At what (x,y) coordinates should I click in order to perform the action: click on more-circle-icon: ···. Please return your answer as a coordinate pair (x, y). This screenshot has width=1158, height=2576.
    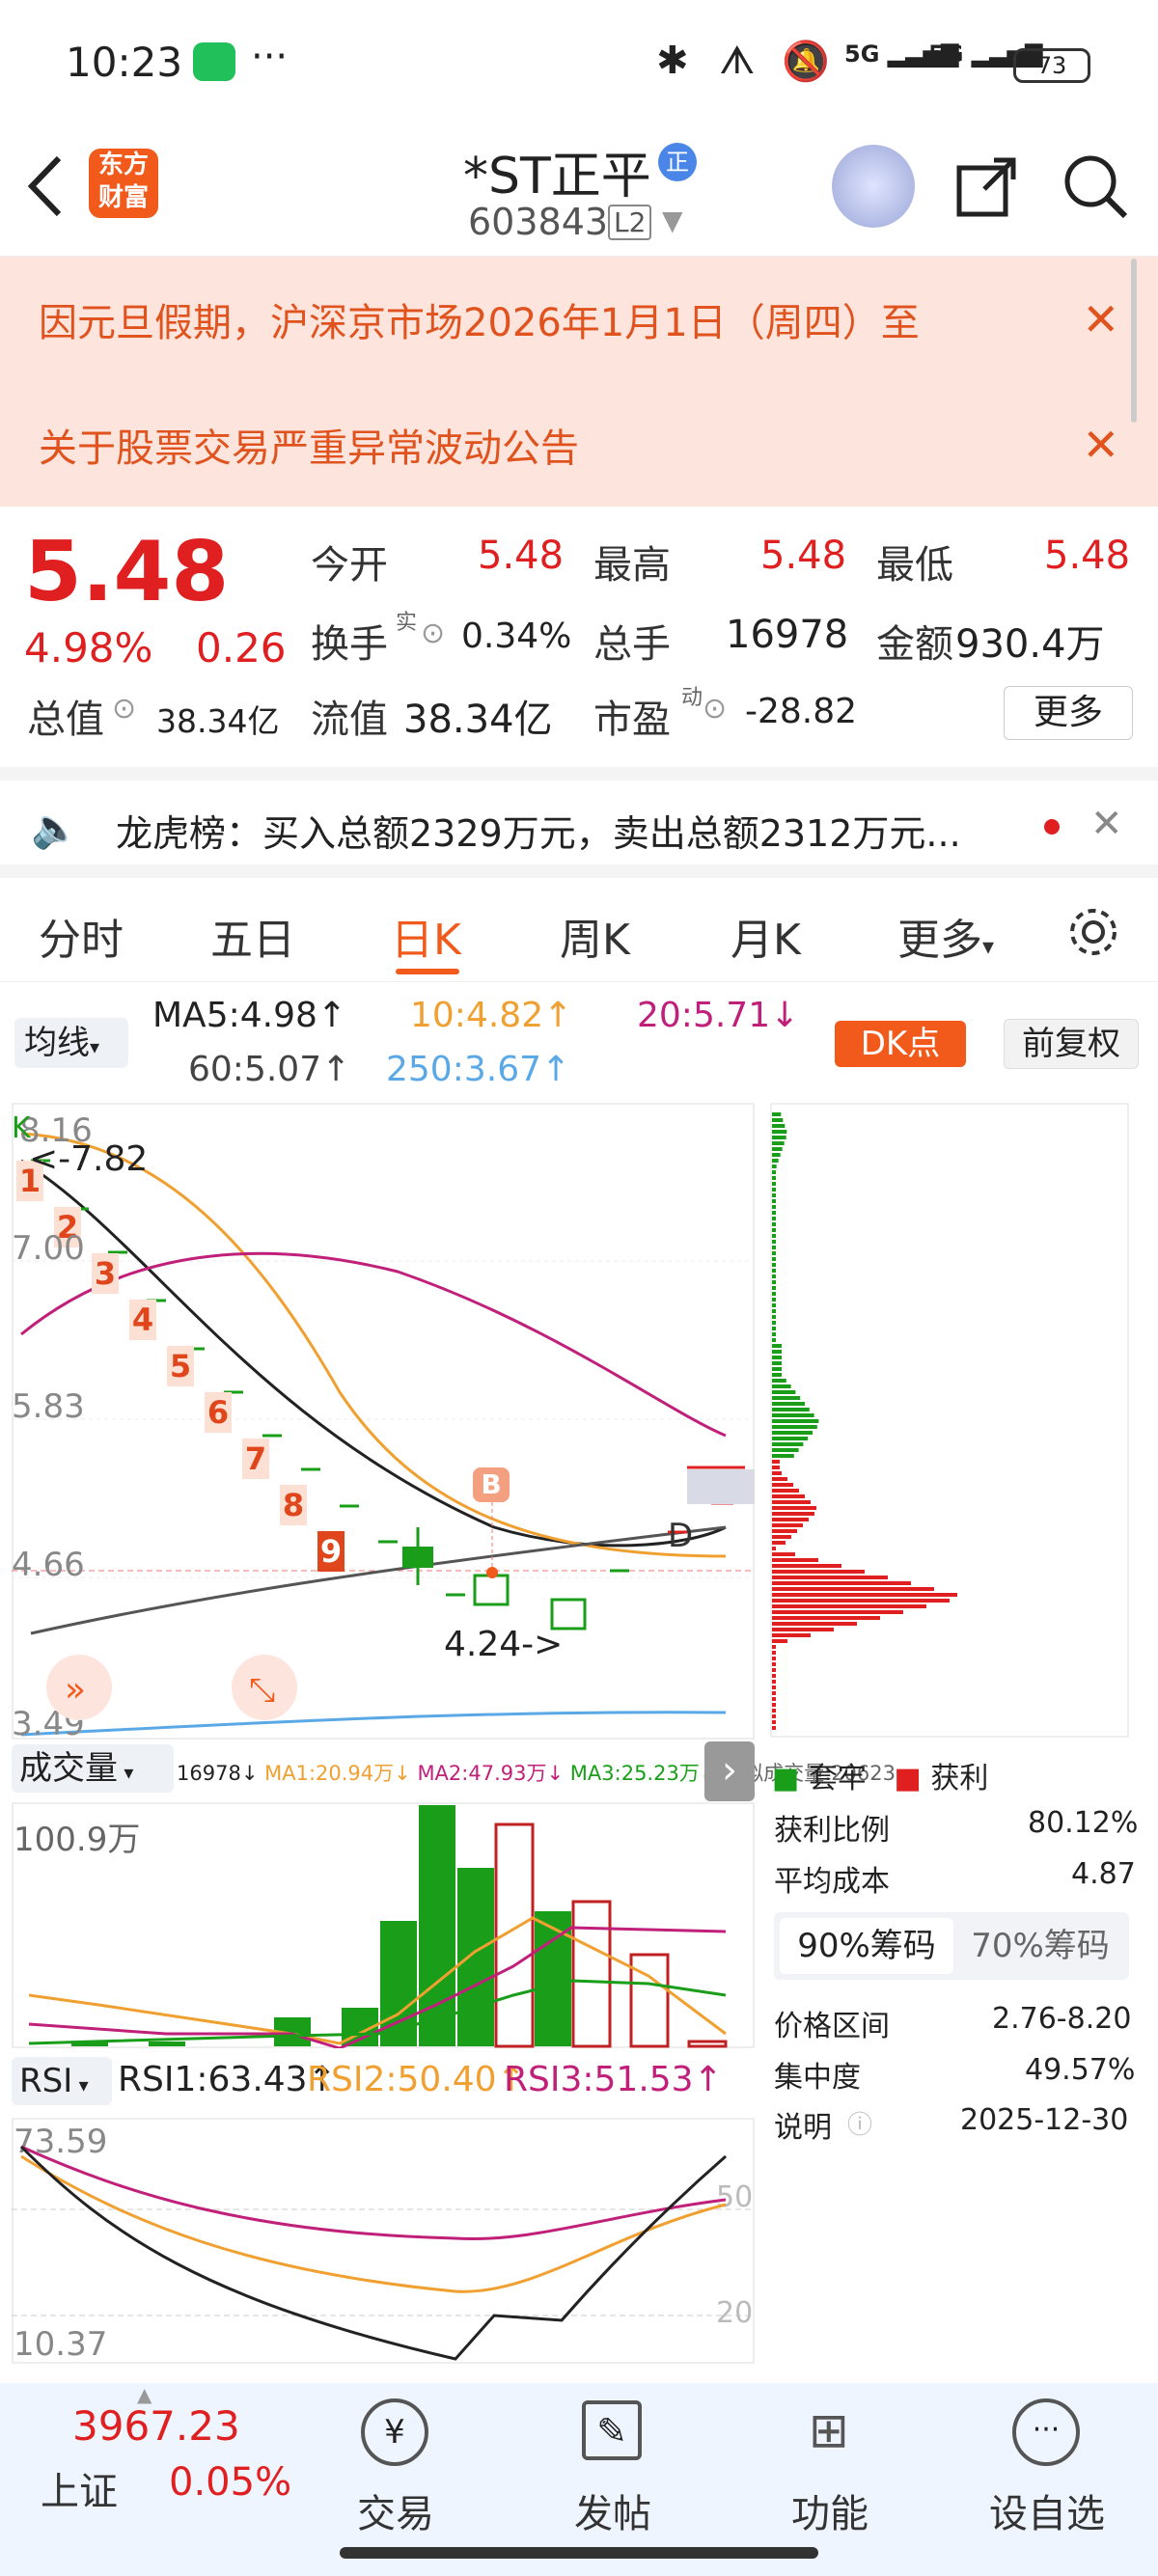
    Looking at the image, I should click on (1046, 2432).